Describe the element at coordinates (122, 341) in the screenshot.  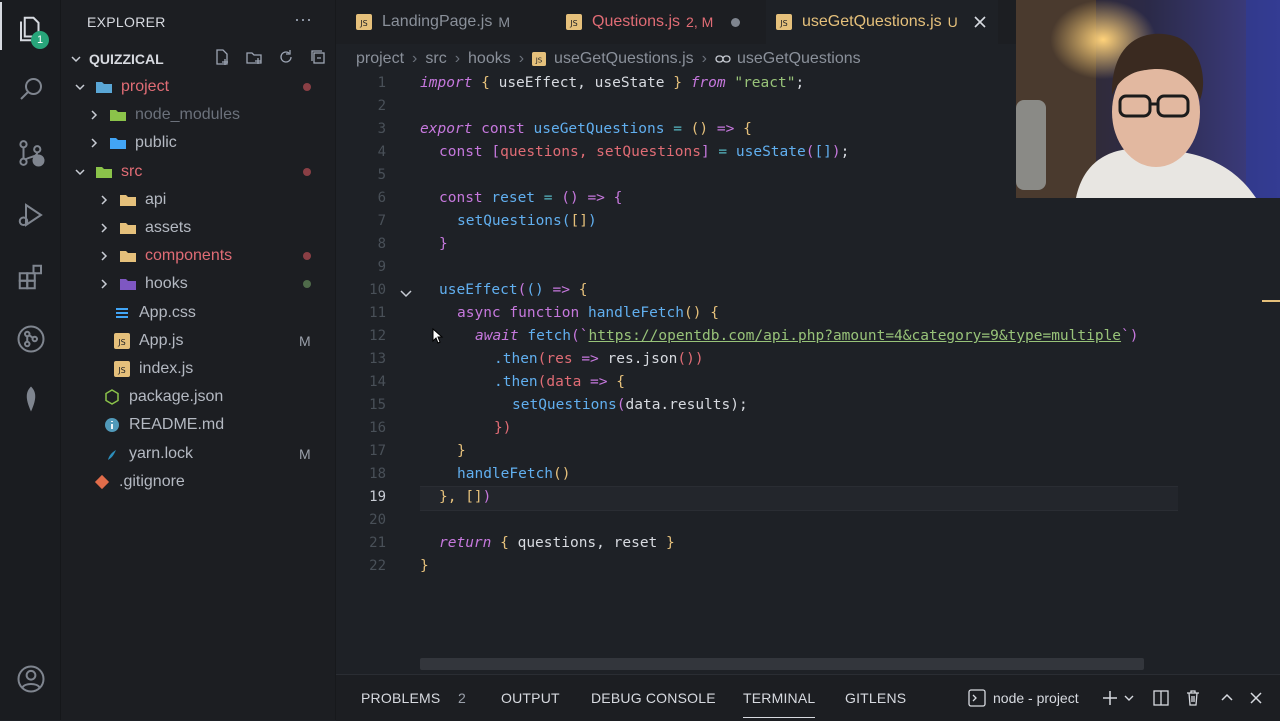
I see `js-file-icon: JS` at that location.